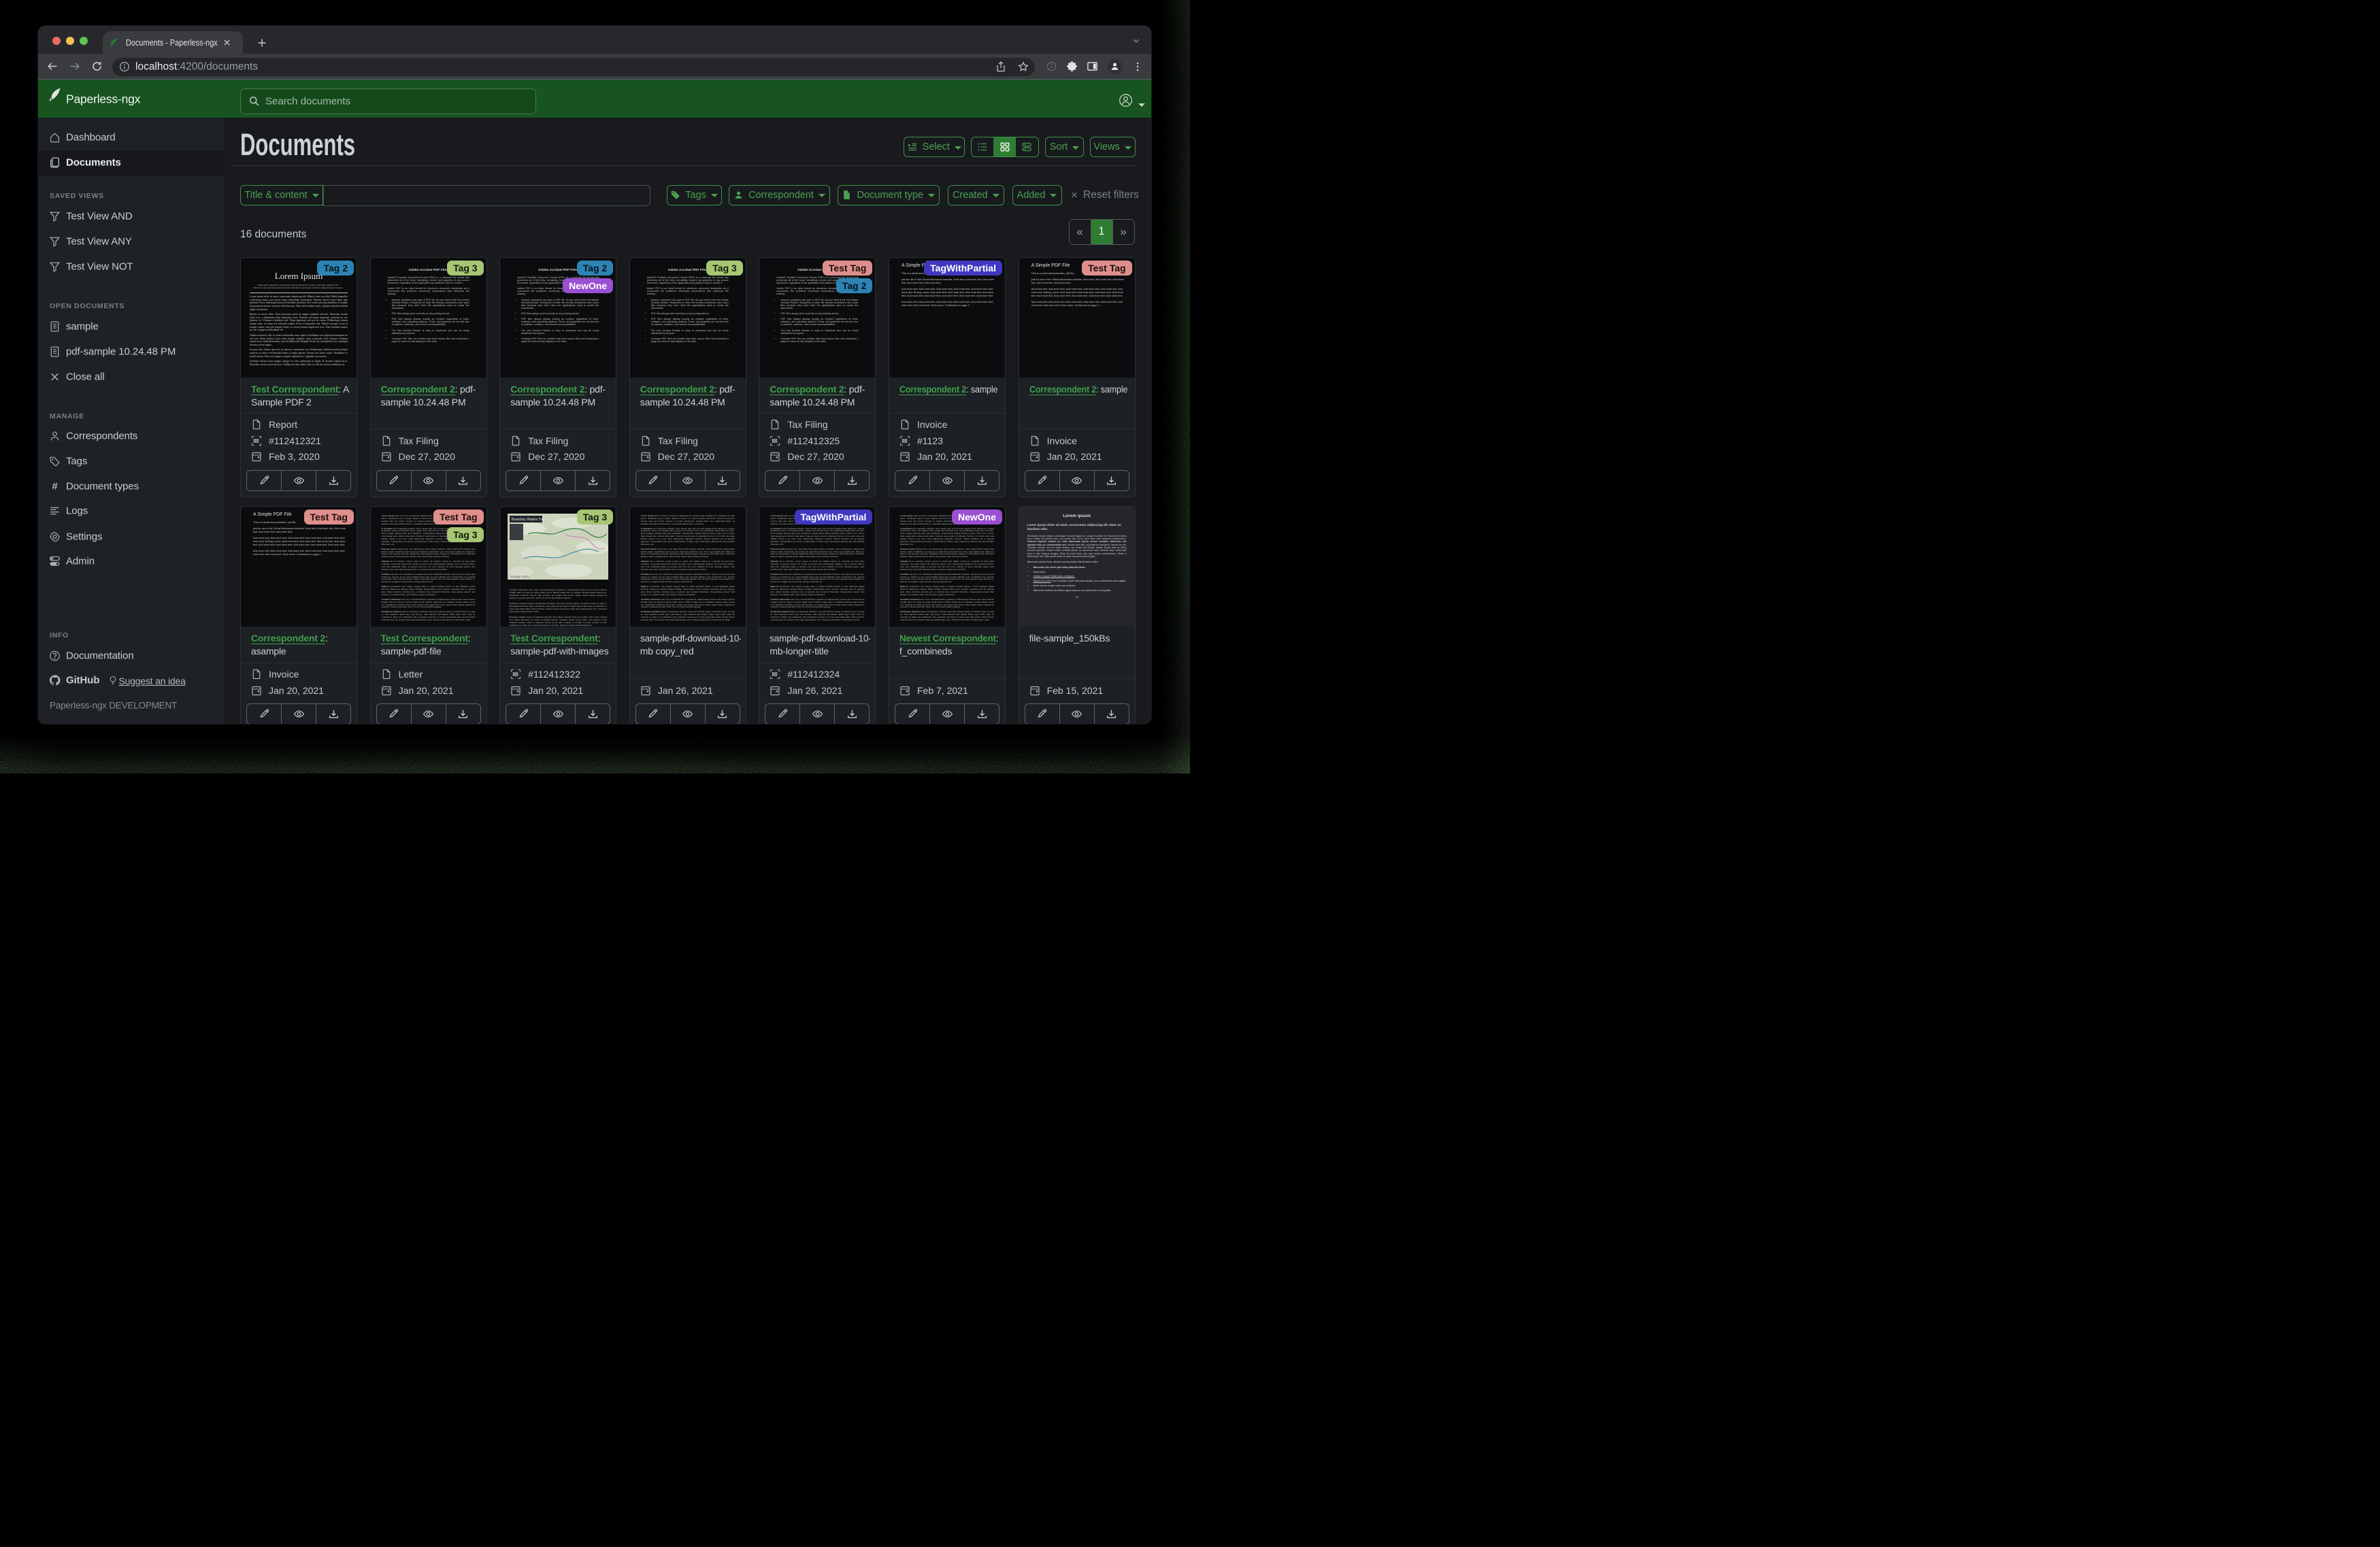 This screenshot has width=2380, height=1547. Describe the element at coordinates (528, 520) in the screenshot. I see `svg-text: Boundary Waters Trip` at that location.